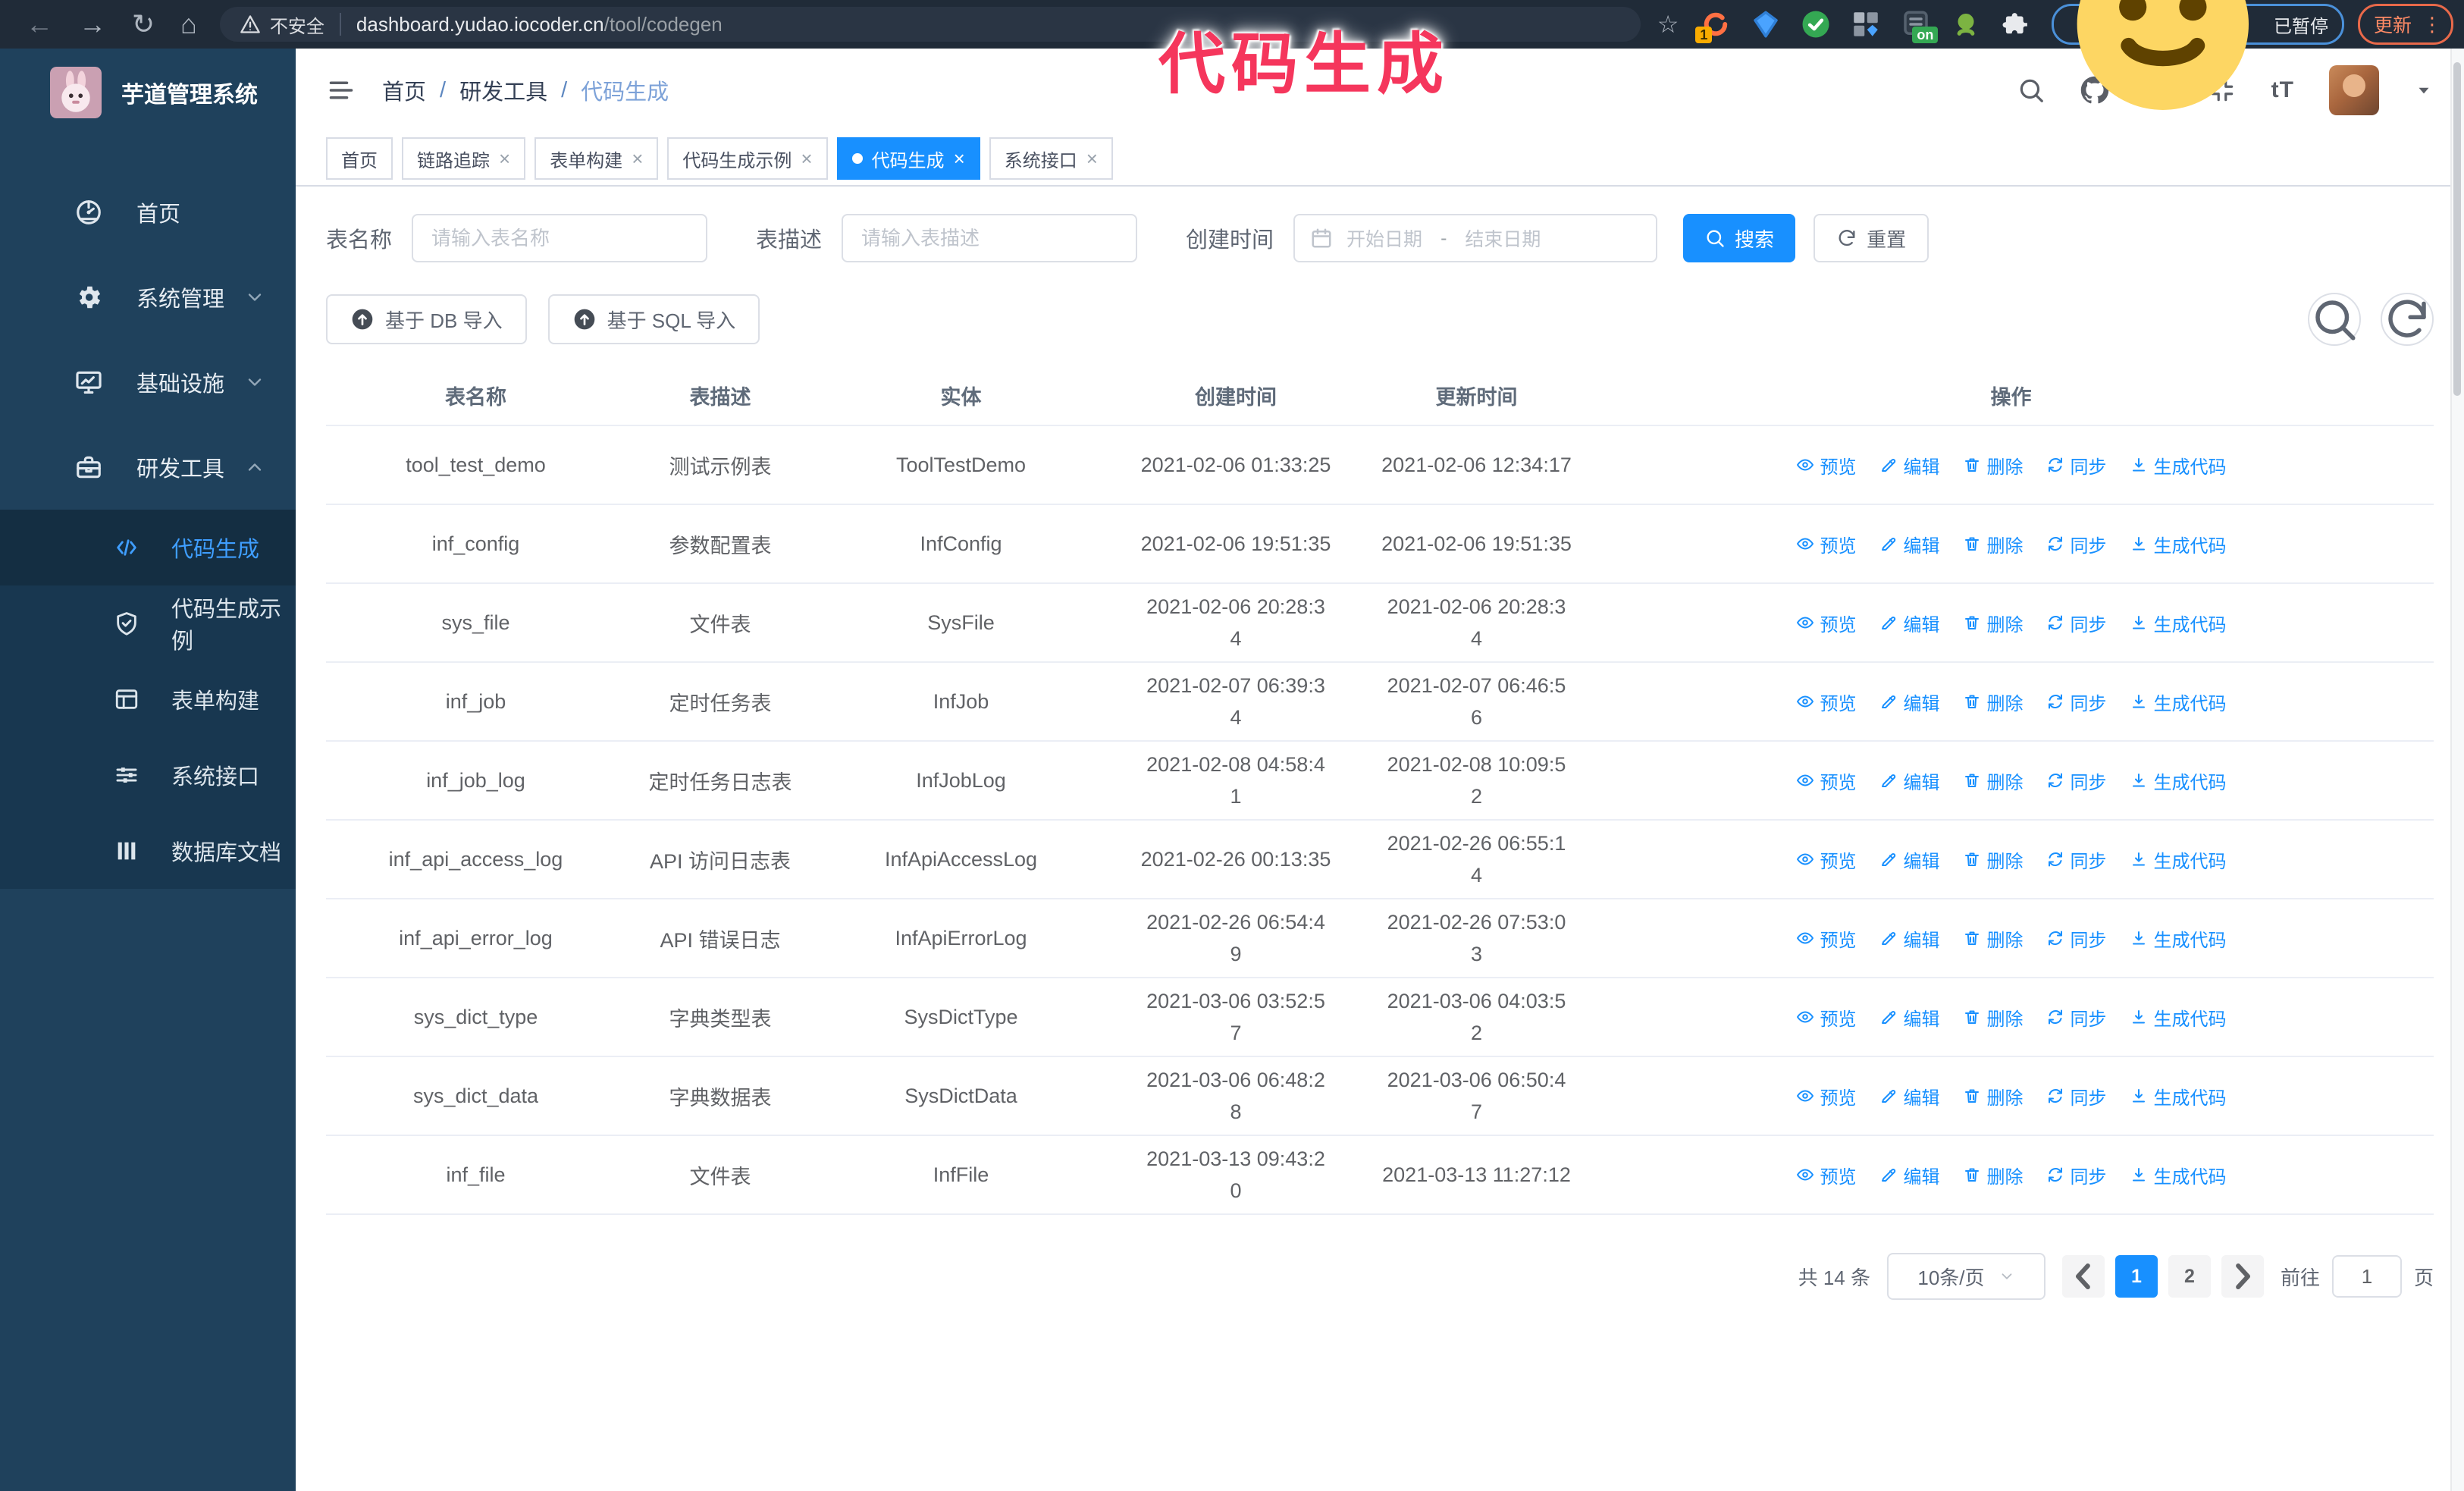 This screenshot has height=1491, width=2464. I want to click on goto-page-input, so click(2367, 1276).